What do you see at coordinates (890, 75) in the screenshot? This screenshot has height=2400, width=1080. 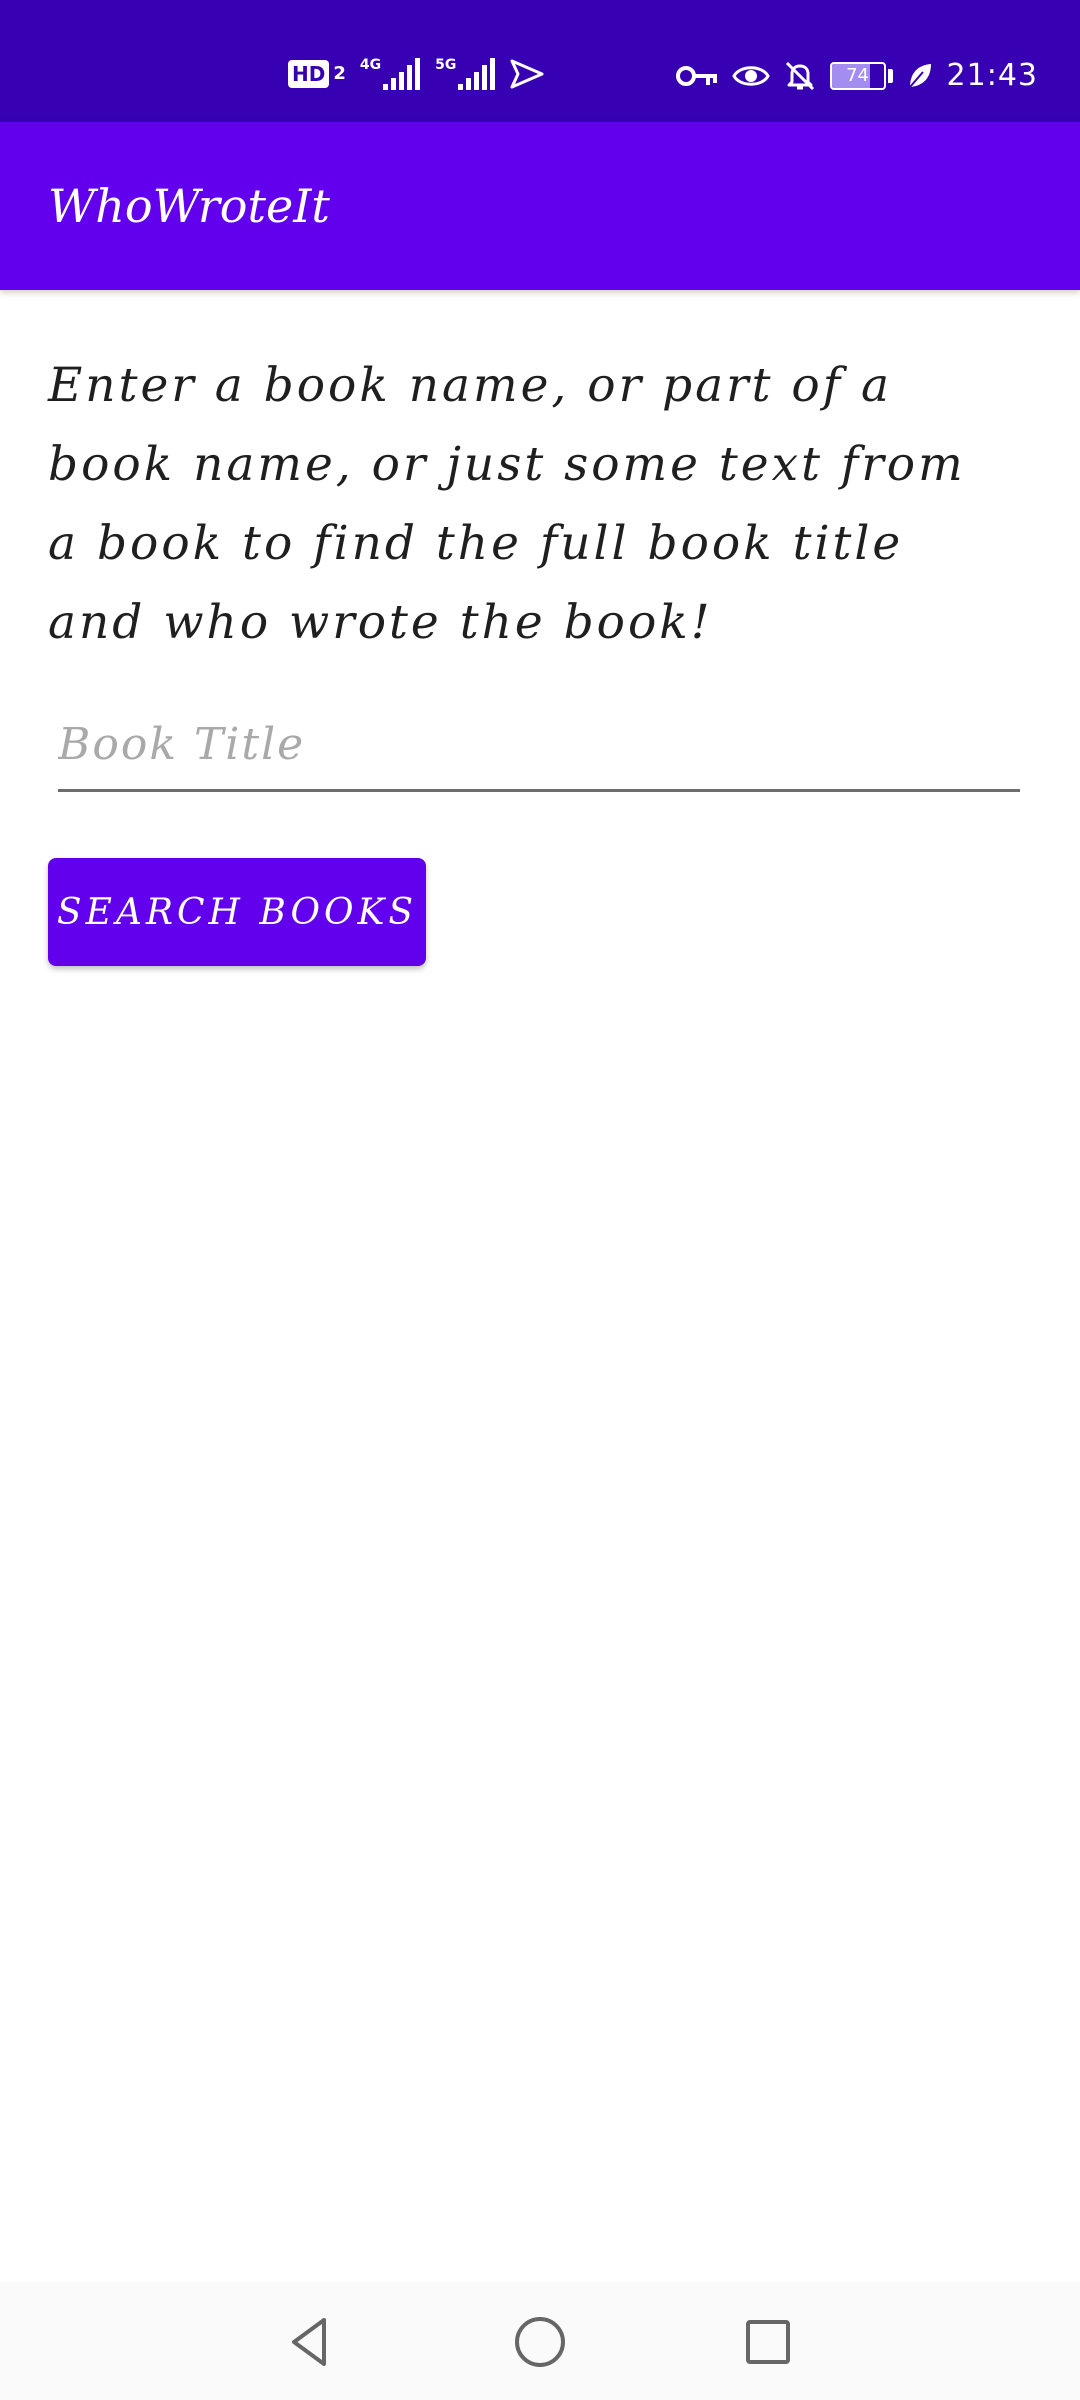 I see `battery-cap` at bounding box center [890, 75].